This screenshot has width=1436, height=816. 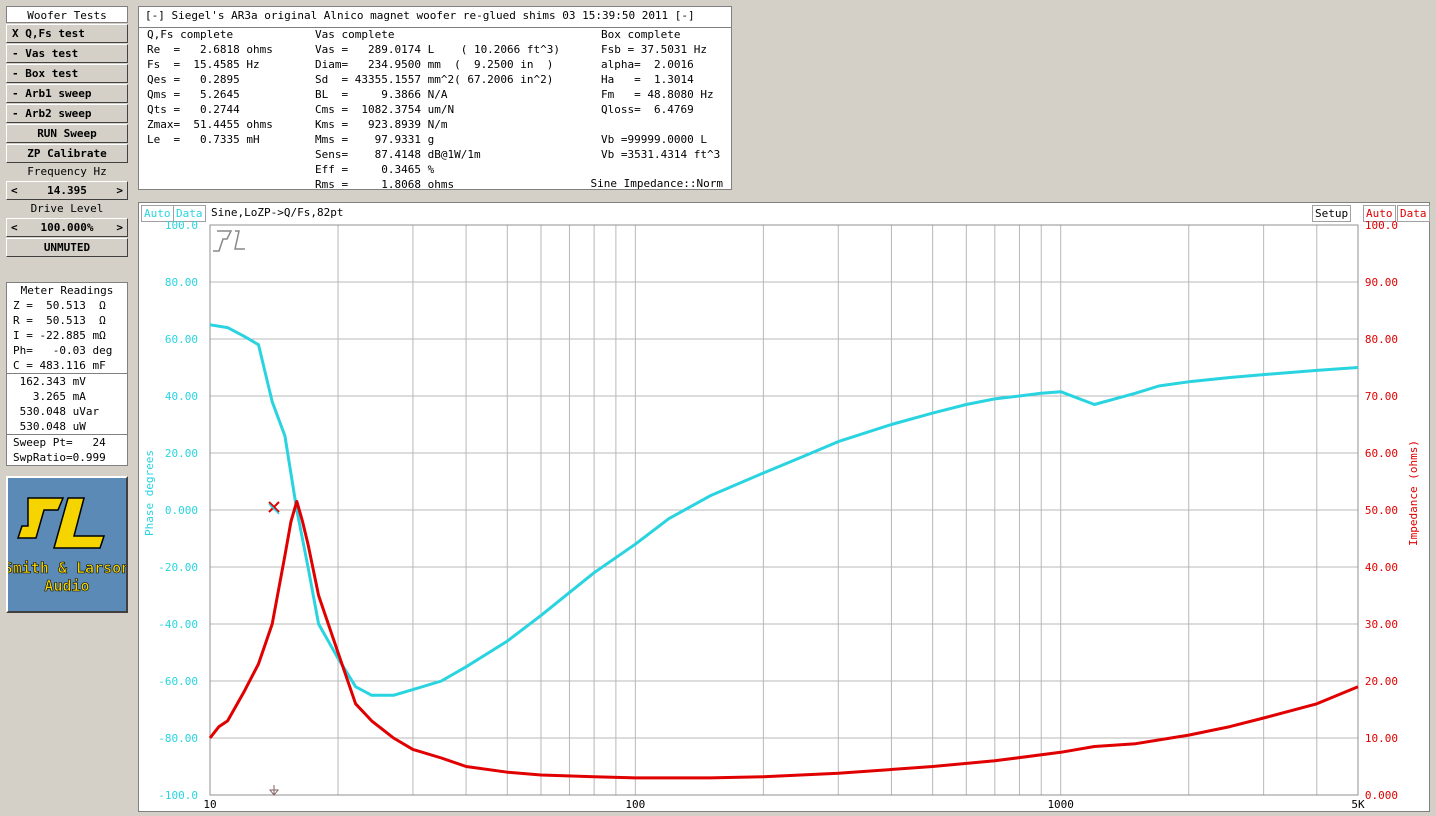 I want to click on y-left-tick-label: -20.00, so click(x=178, y=567).